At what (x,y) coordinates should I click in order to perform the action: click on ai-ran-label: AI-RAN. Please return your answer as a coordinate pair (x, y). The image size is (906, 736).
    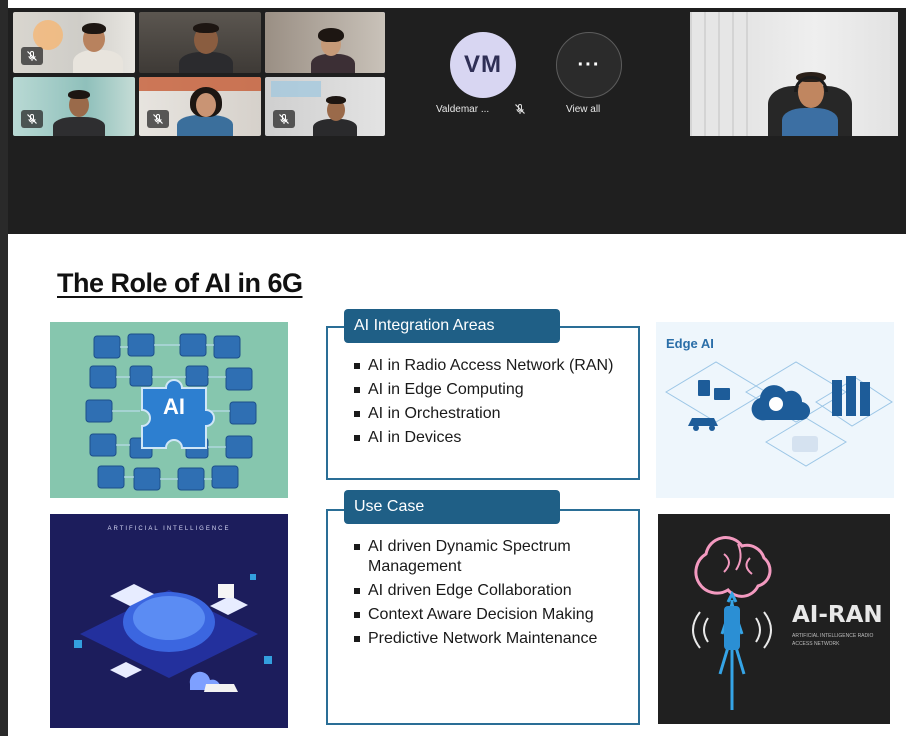
    Looking at the image, I should click on (837, 615).